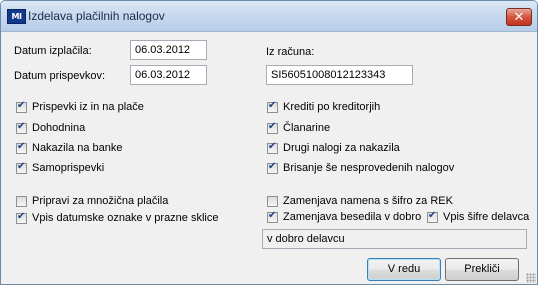  What do you see at coordinates (100, 201) in the screenshot?
I see `checkbox-label: Pripravi za množična plačila` at bounding box center [100, 201].